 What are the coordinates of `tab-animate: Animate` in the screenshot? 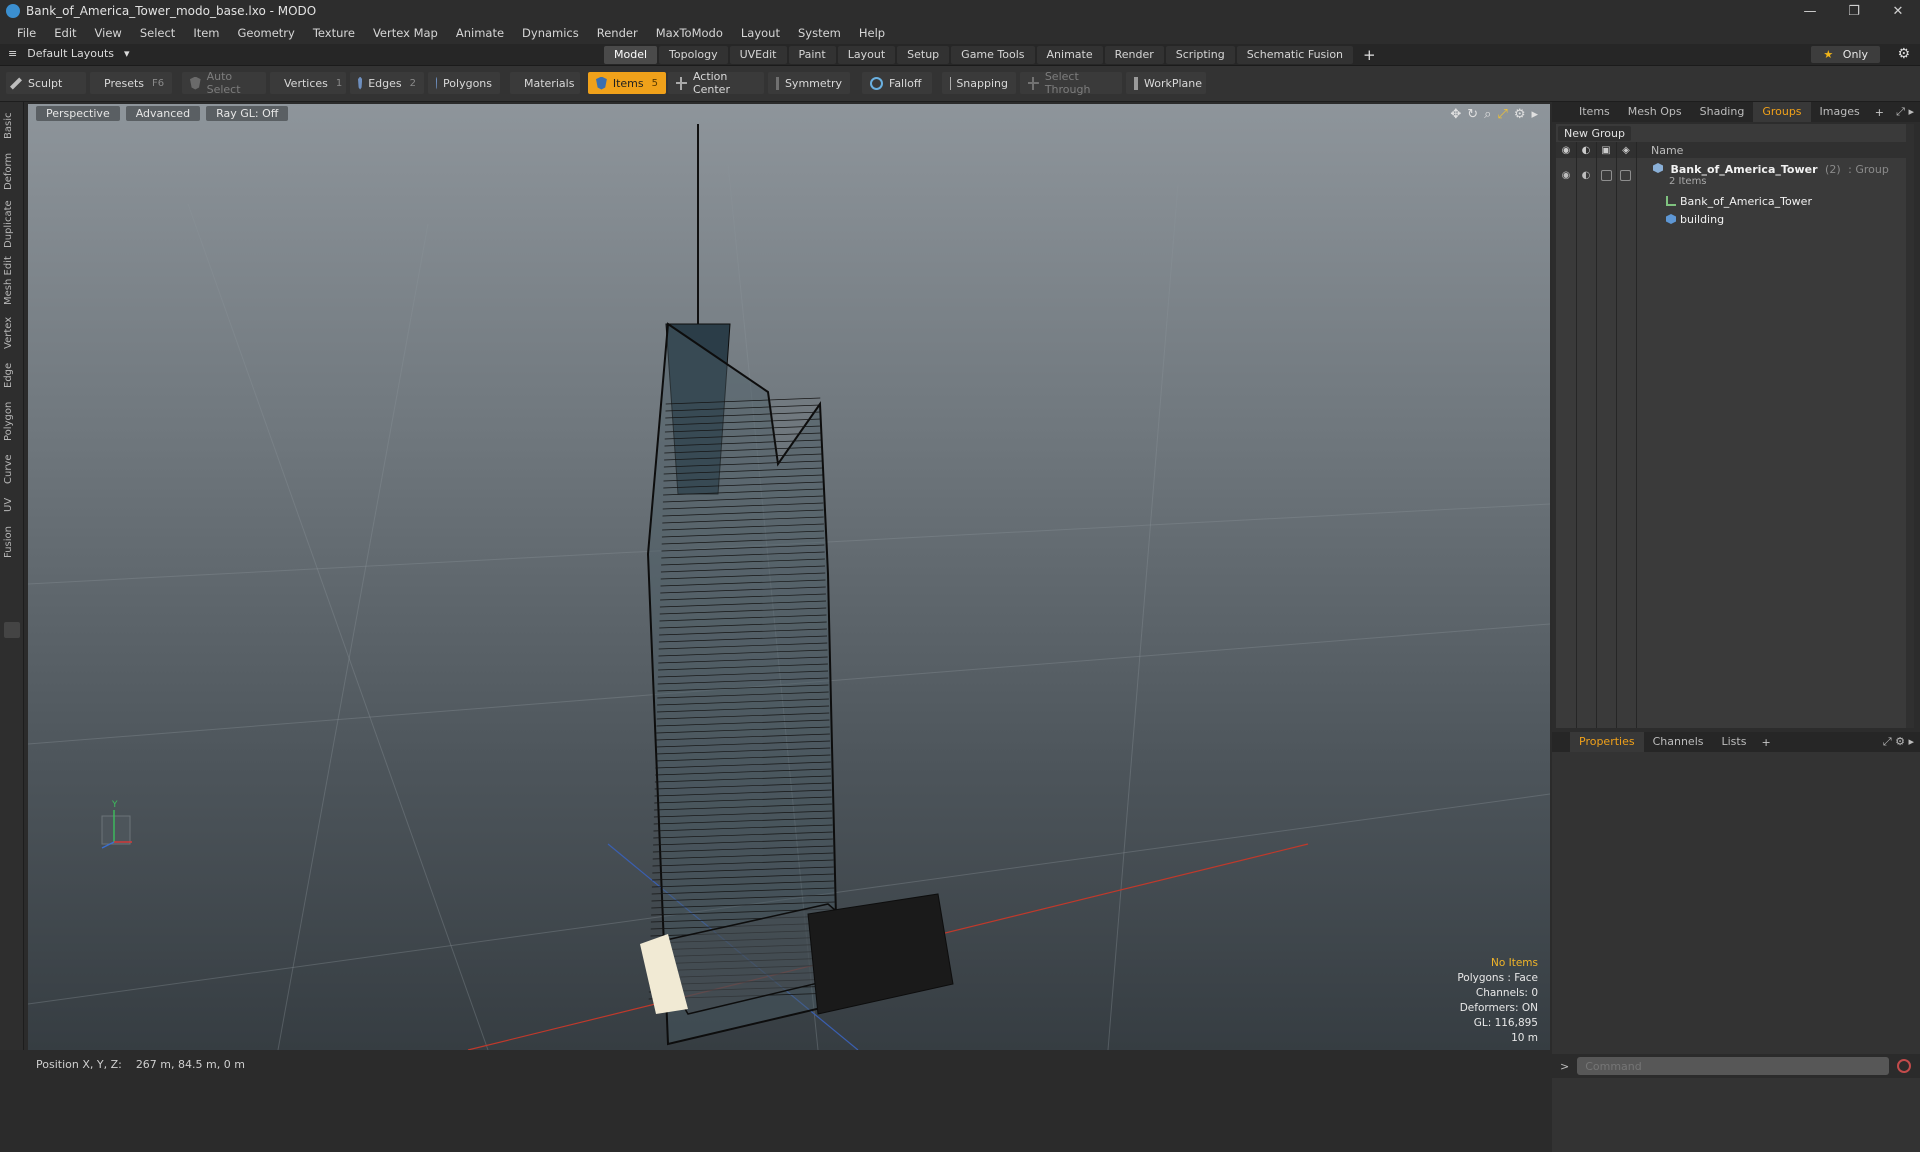 It's located at (1070, 55).